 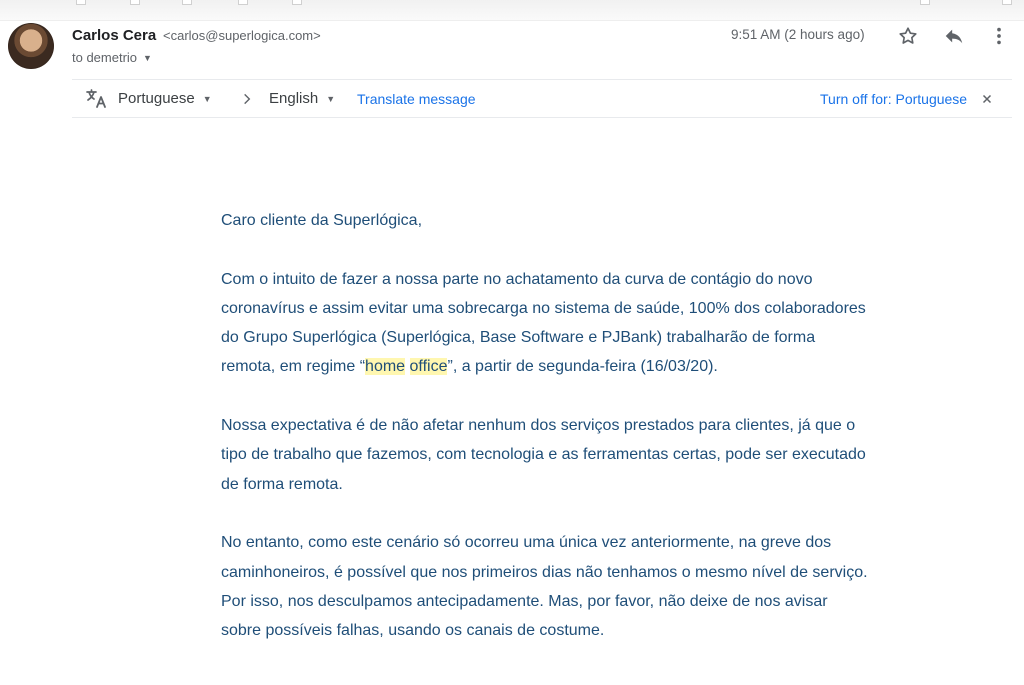 I want to click on star-button, so click(x=908, y=36).